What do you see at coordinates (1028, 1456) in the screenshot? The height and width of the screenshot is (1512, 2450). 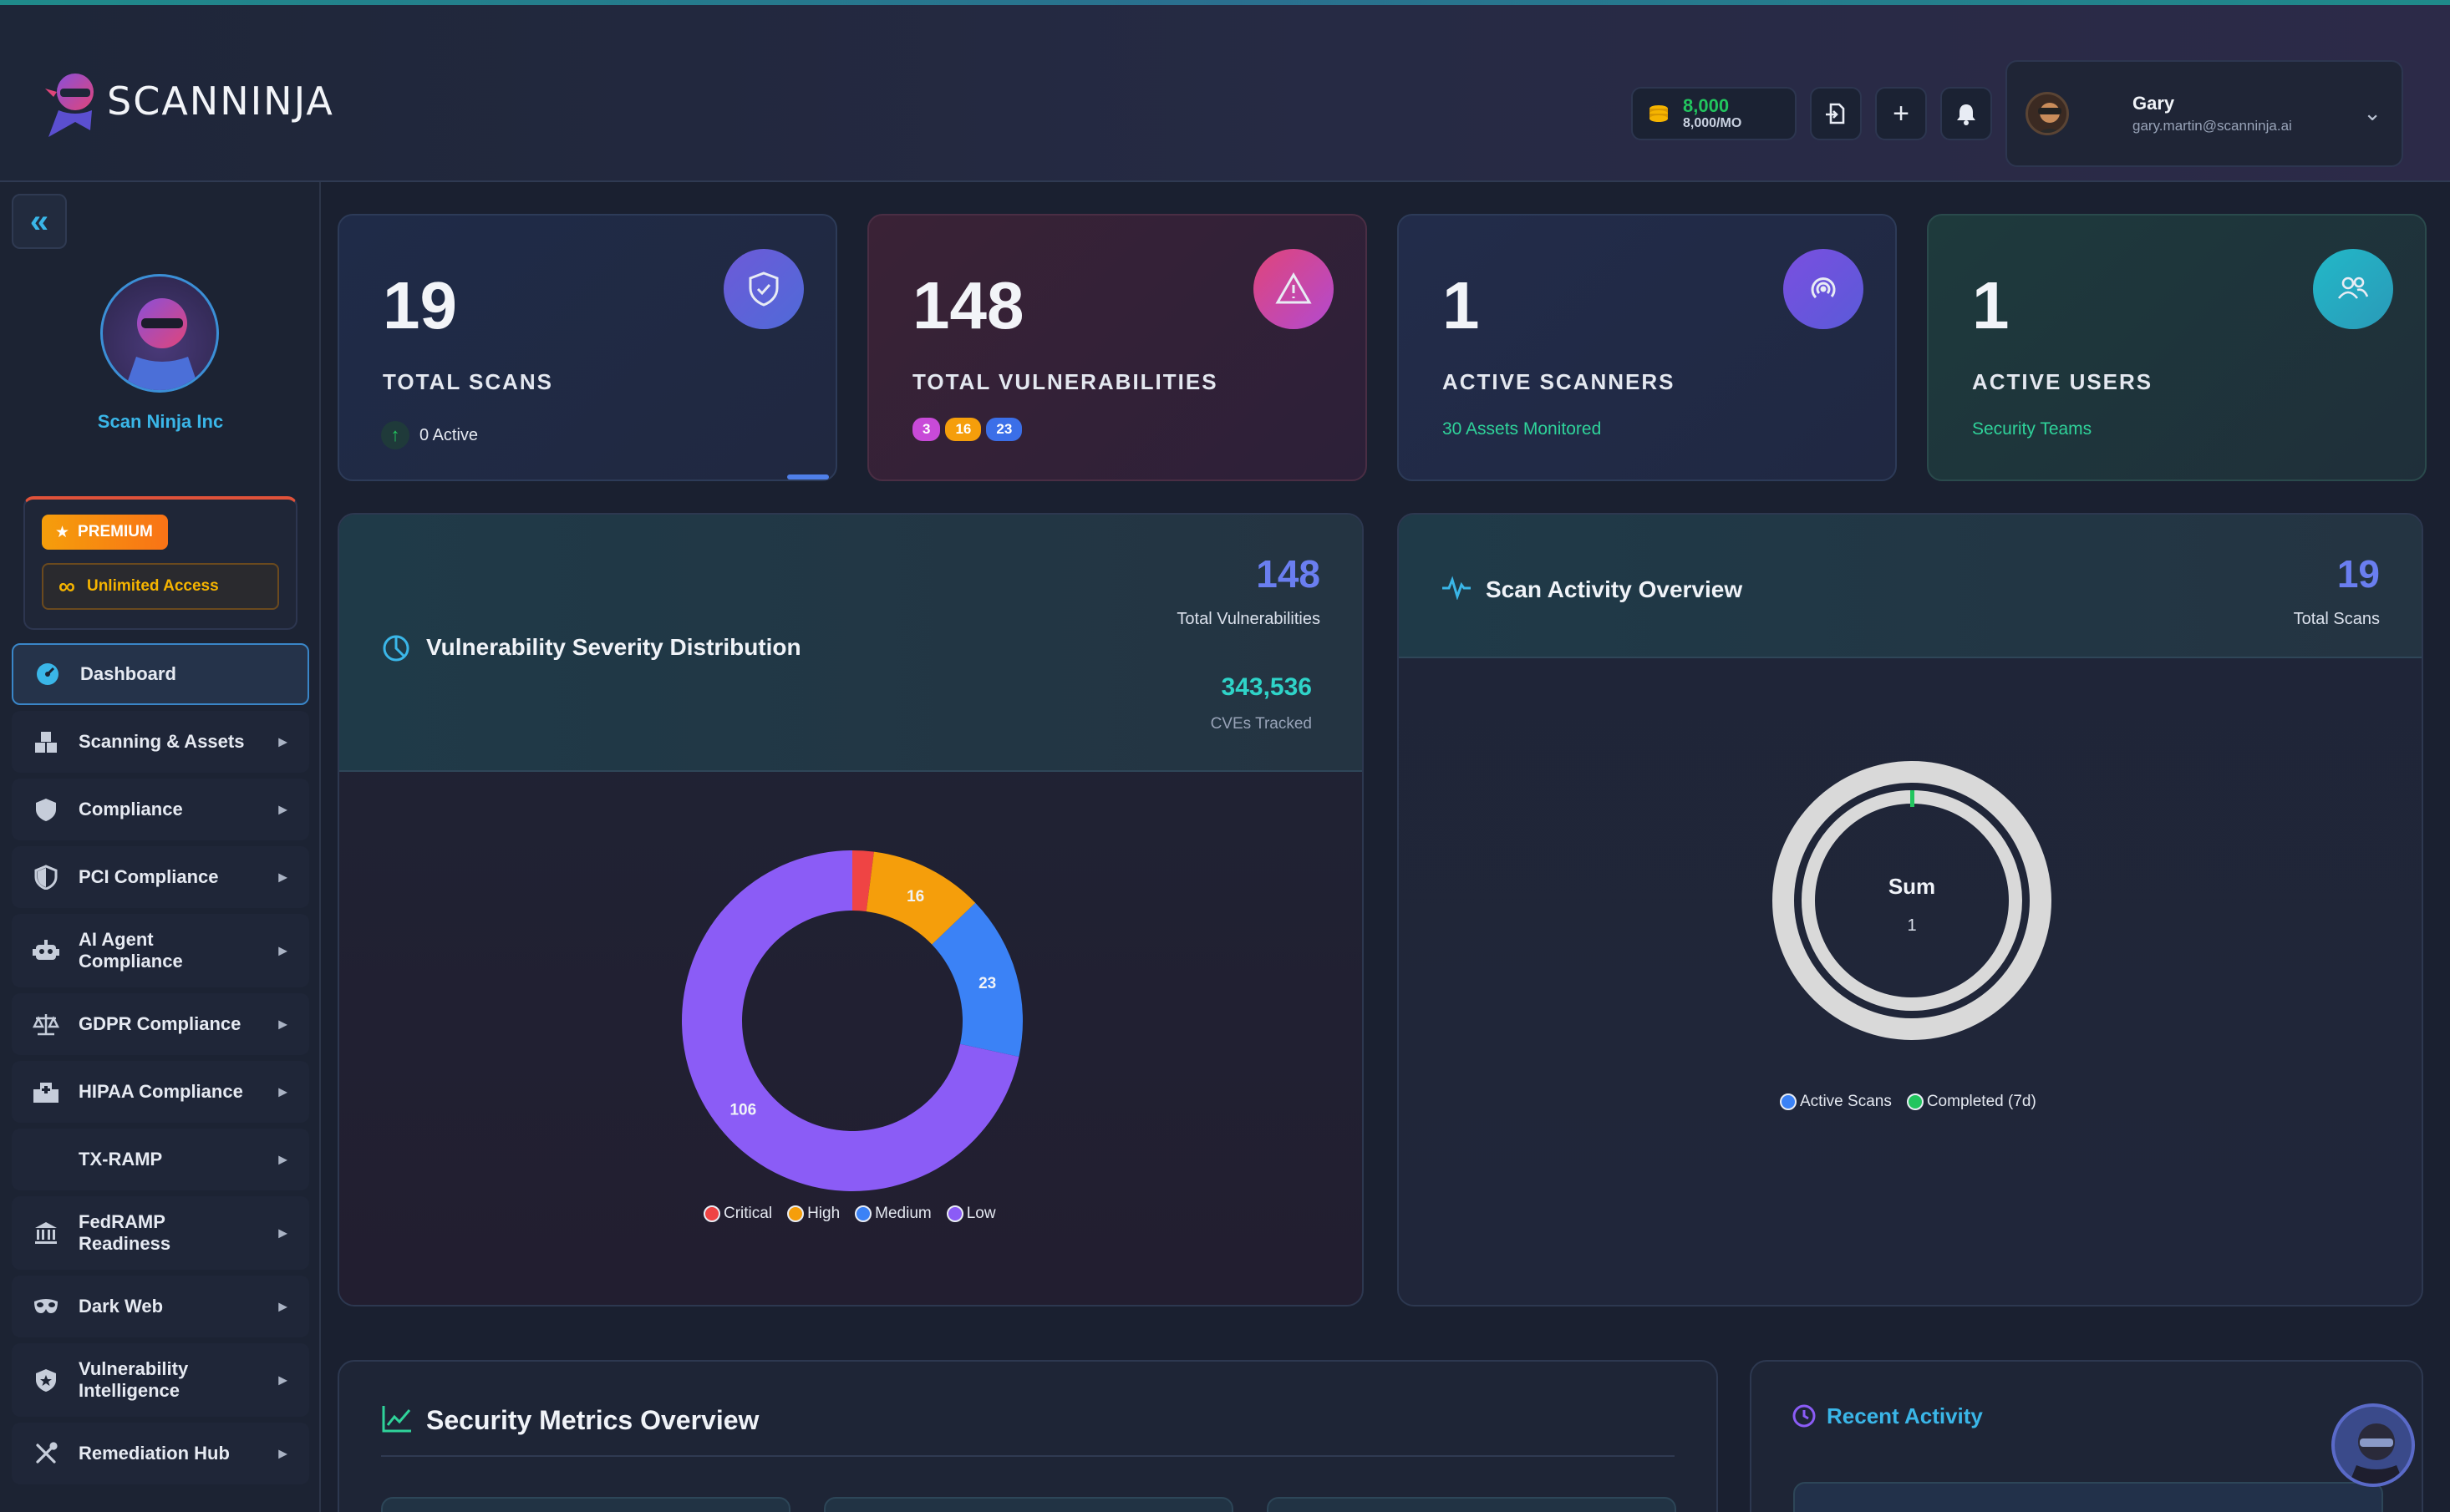 I see `metrics-divider` at bounding box center [1028, 1456].